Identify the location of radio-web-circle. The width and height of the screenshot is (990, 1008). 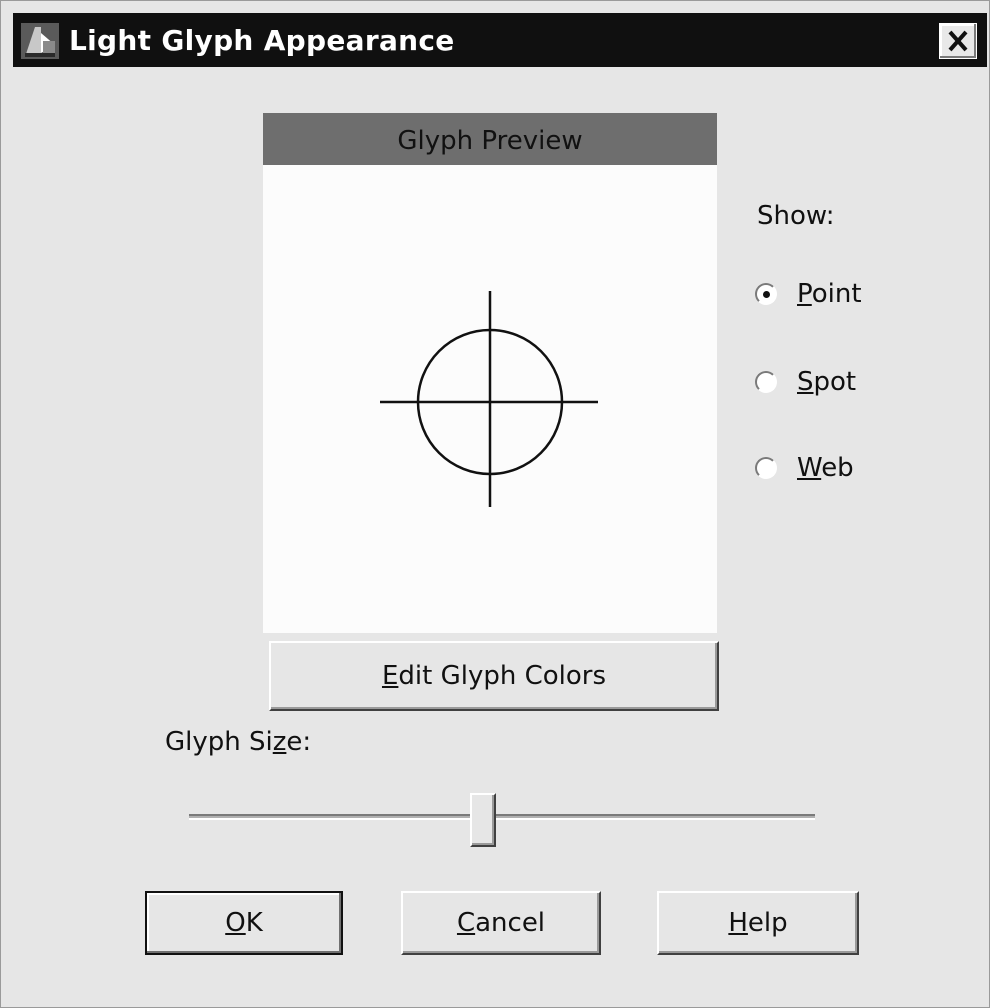
(766, 468).